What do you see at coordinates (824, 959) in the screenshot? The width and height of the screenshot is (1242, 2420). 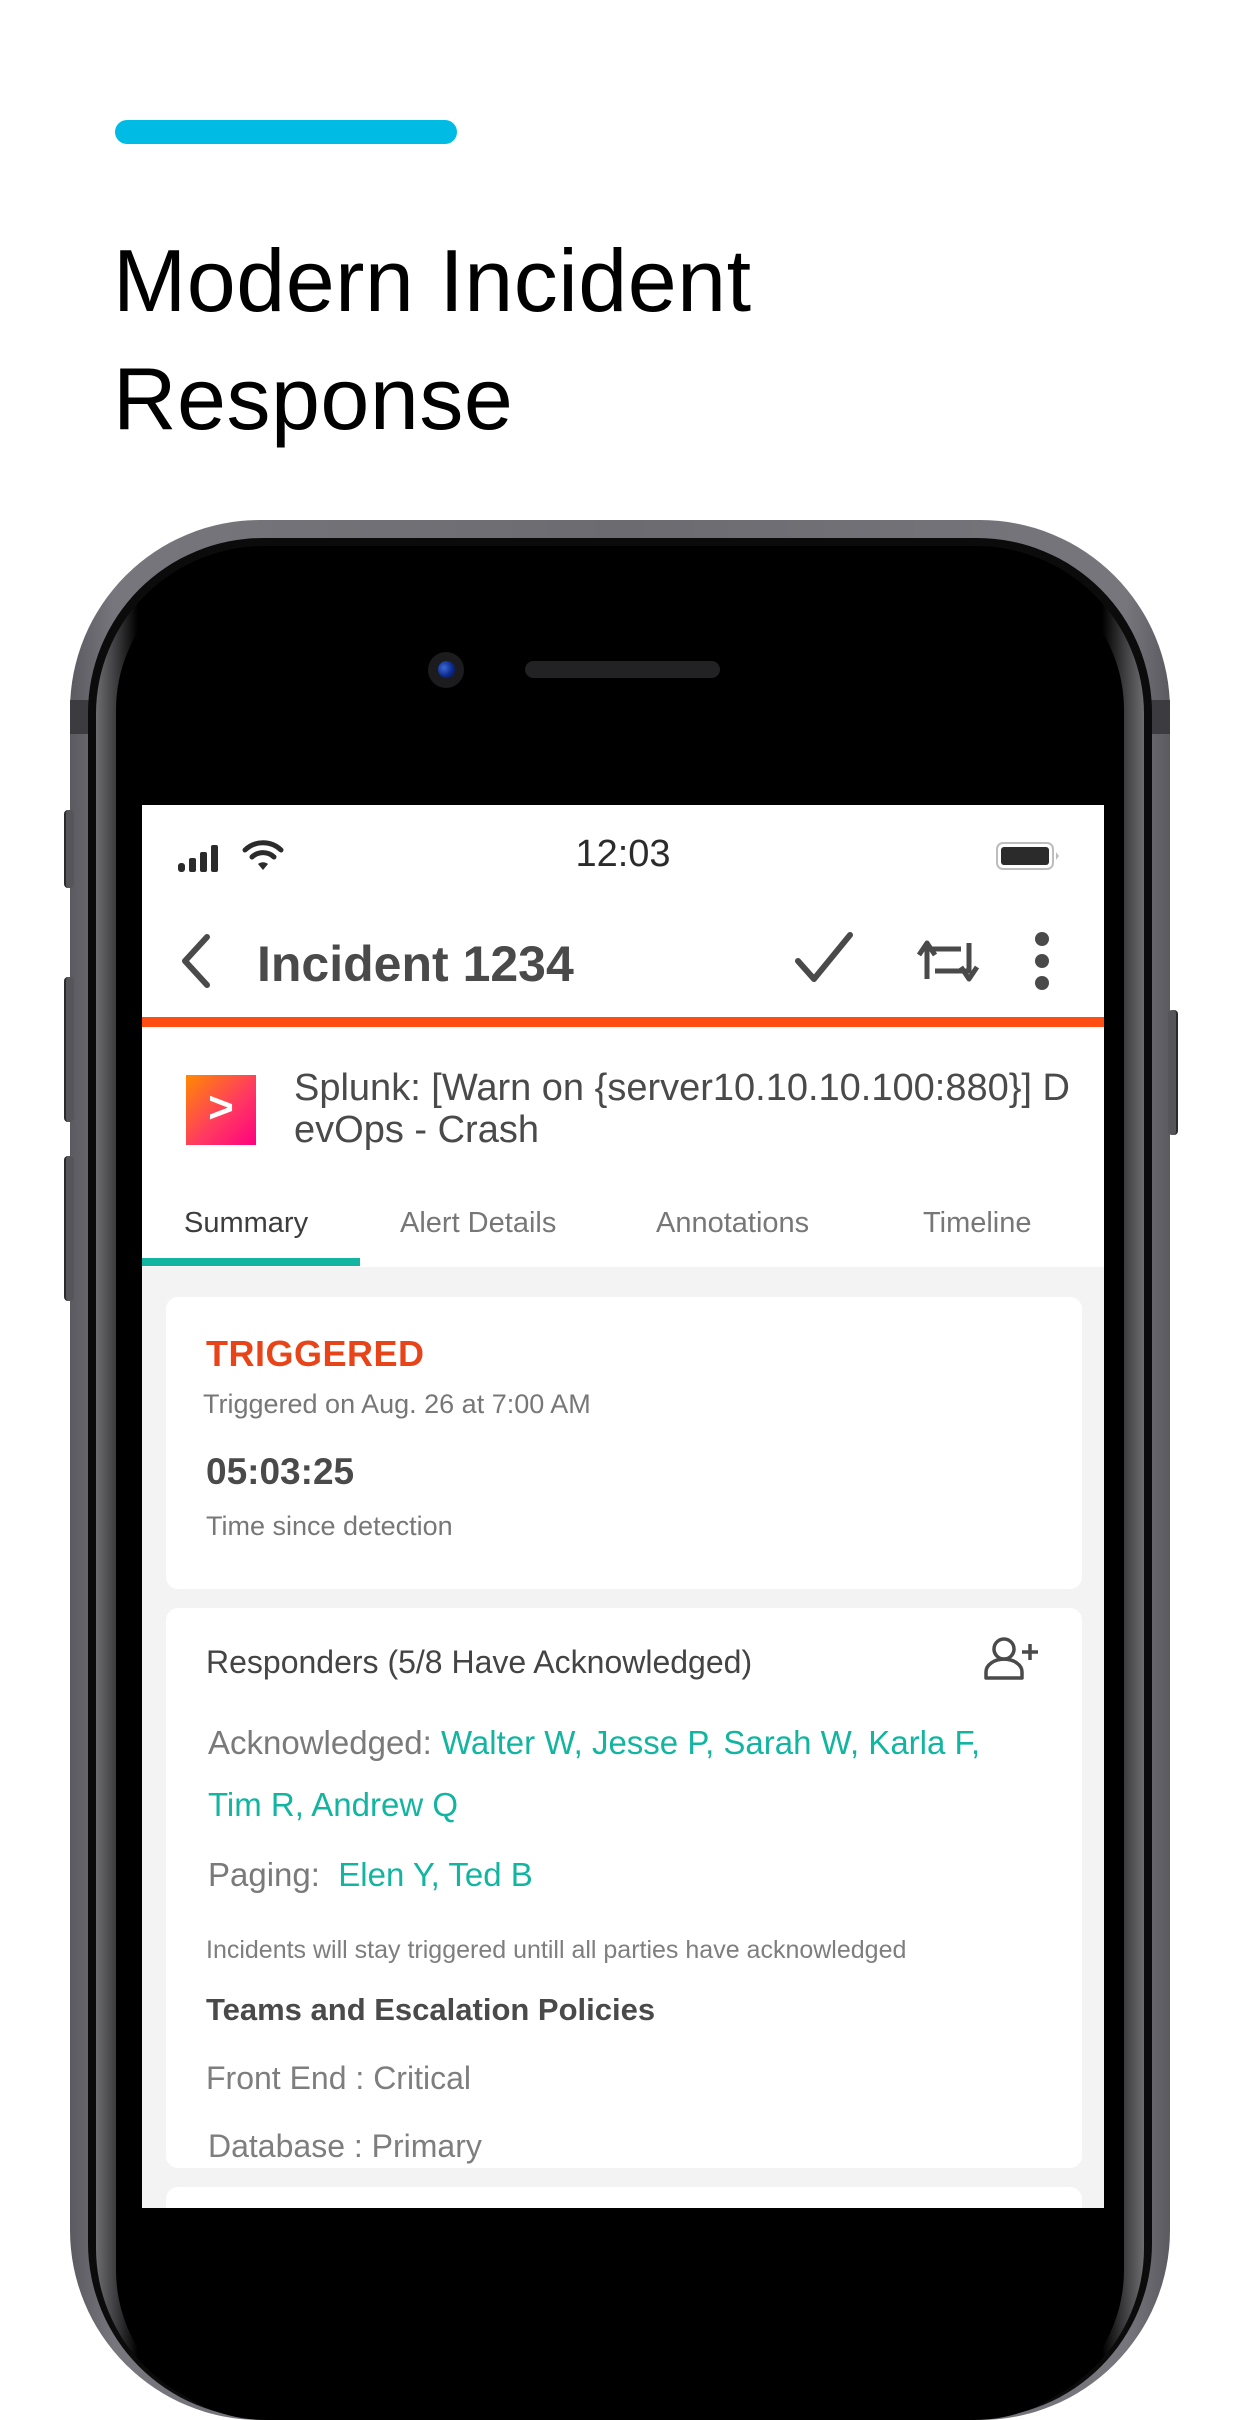 I see `check-icon` at bounding box center [824, 959].